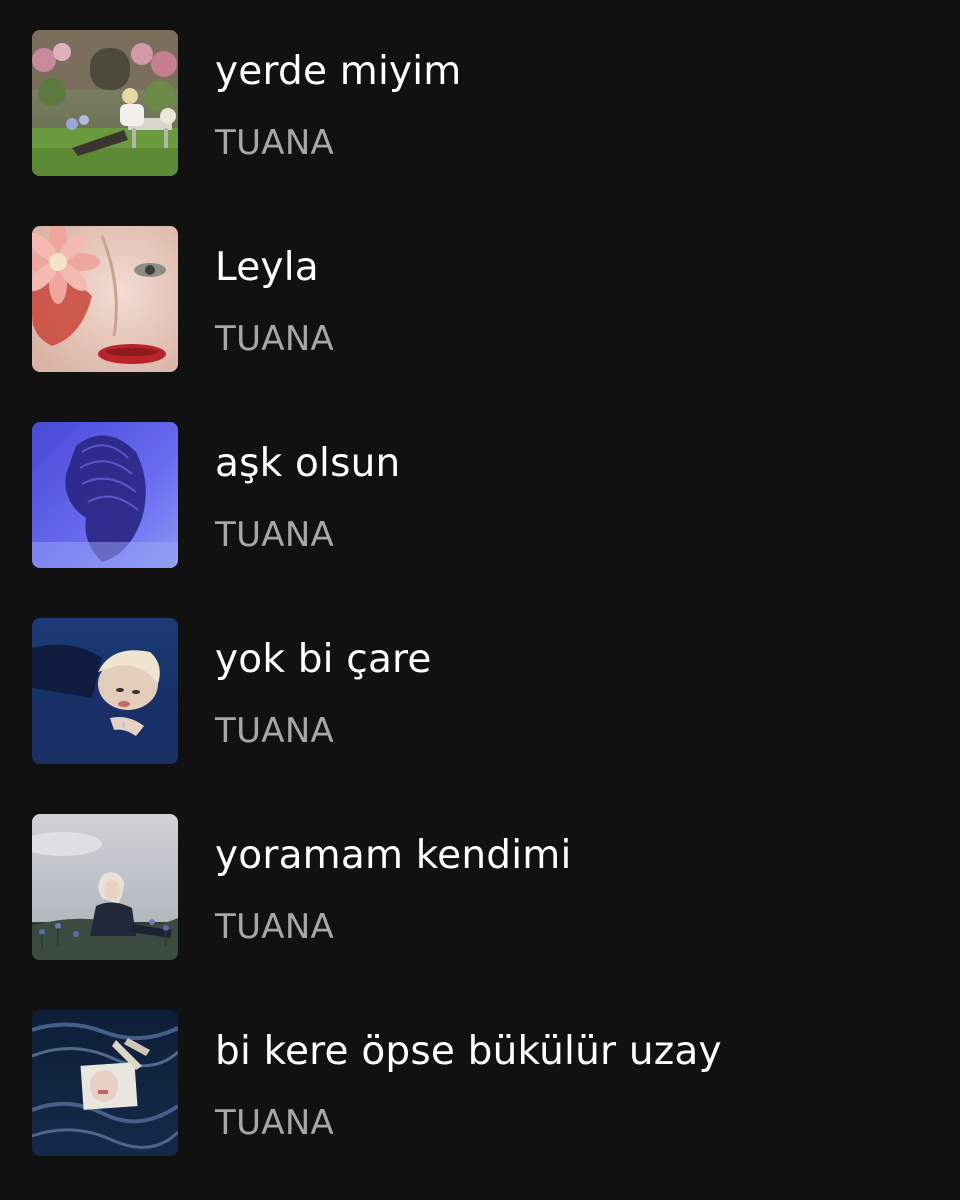  Describe the element at coordinates (482, 1083) in the screenshot. I see `track-row-bi-kere-opse-bukulur-uzay: bi kere öpse bükülür uzay TUANA` at that location.